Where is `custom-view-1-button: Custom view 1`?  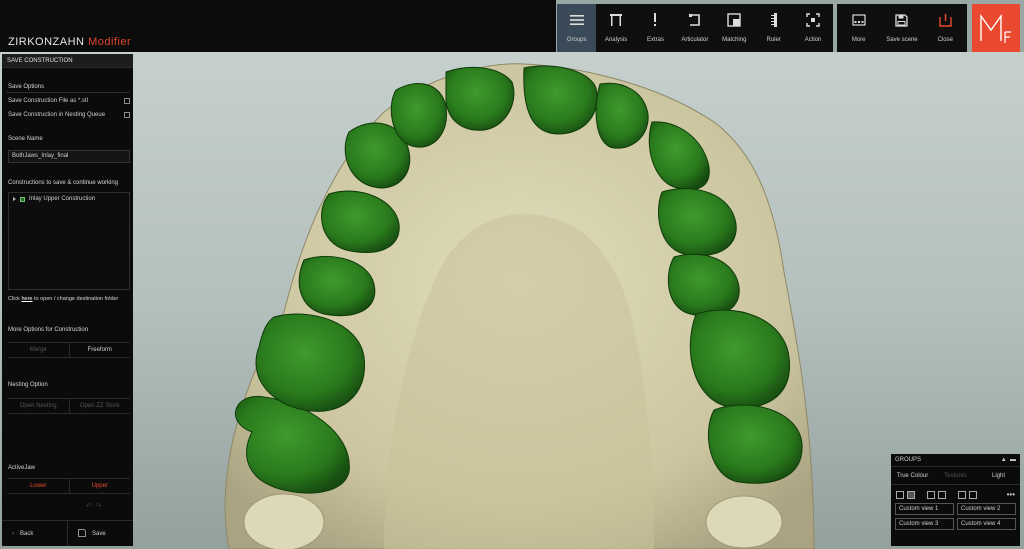 custom-view-1-button: Custom view 1 is located at coordinates (924, 509).